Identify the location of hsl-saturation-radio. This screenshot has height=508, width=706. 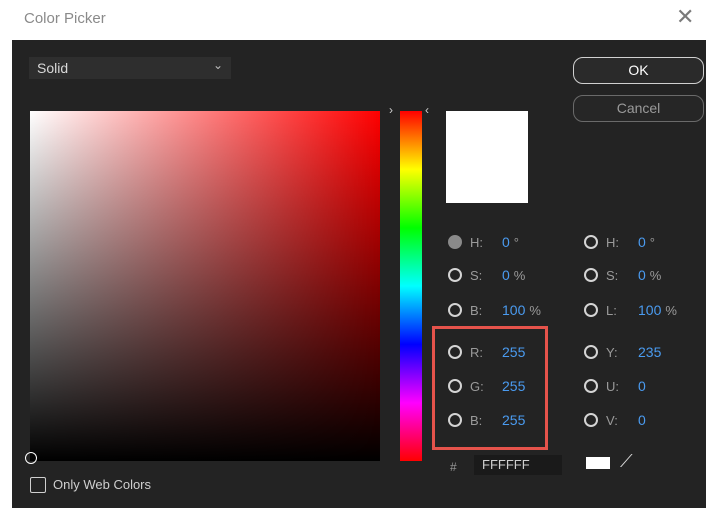
(591, 275).